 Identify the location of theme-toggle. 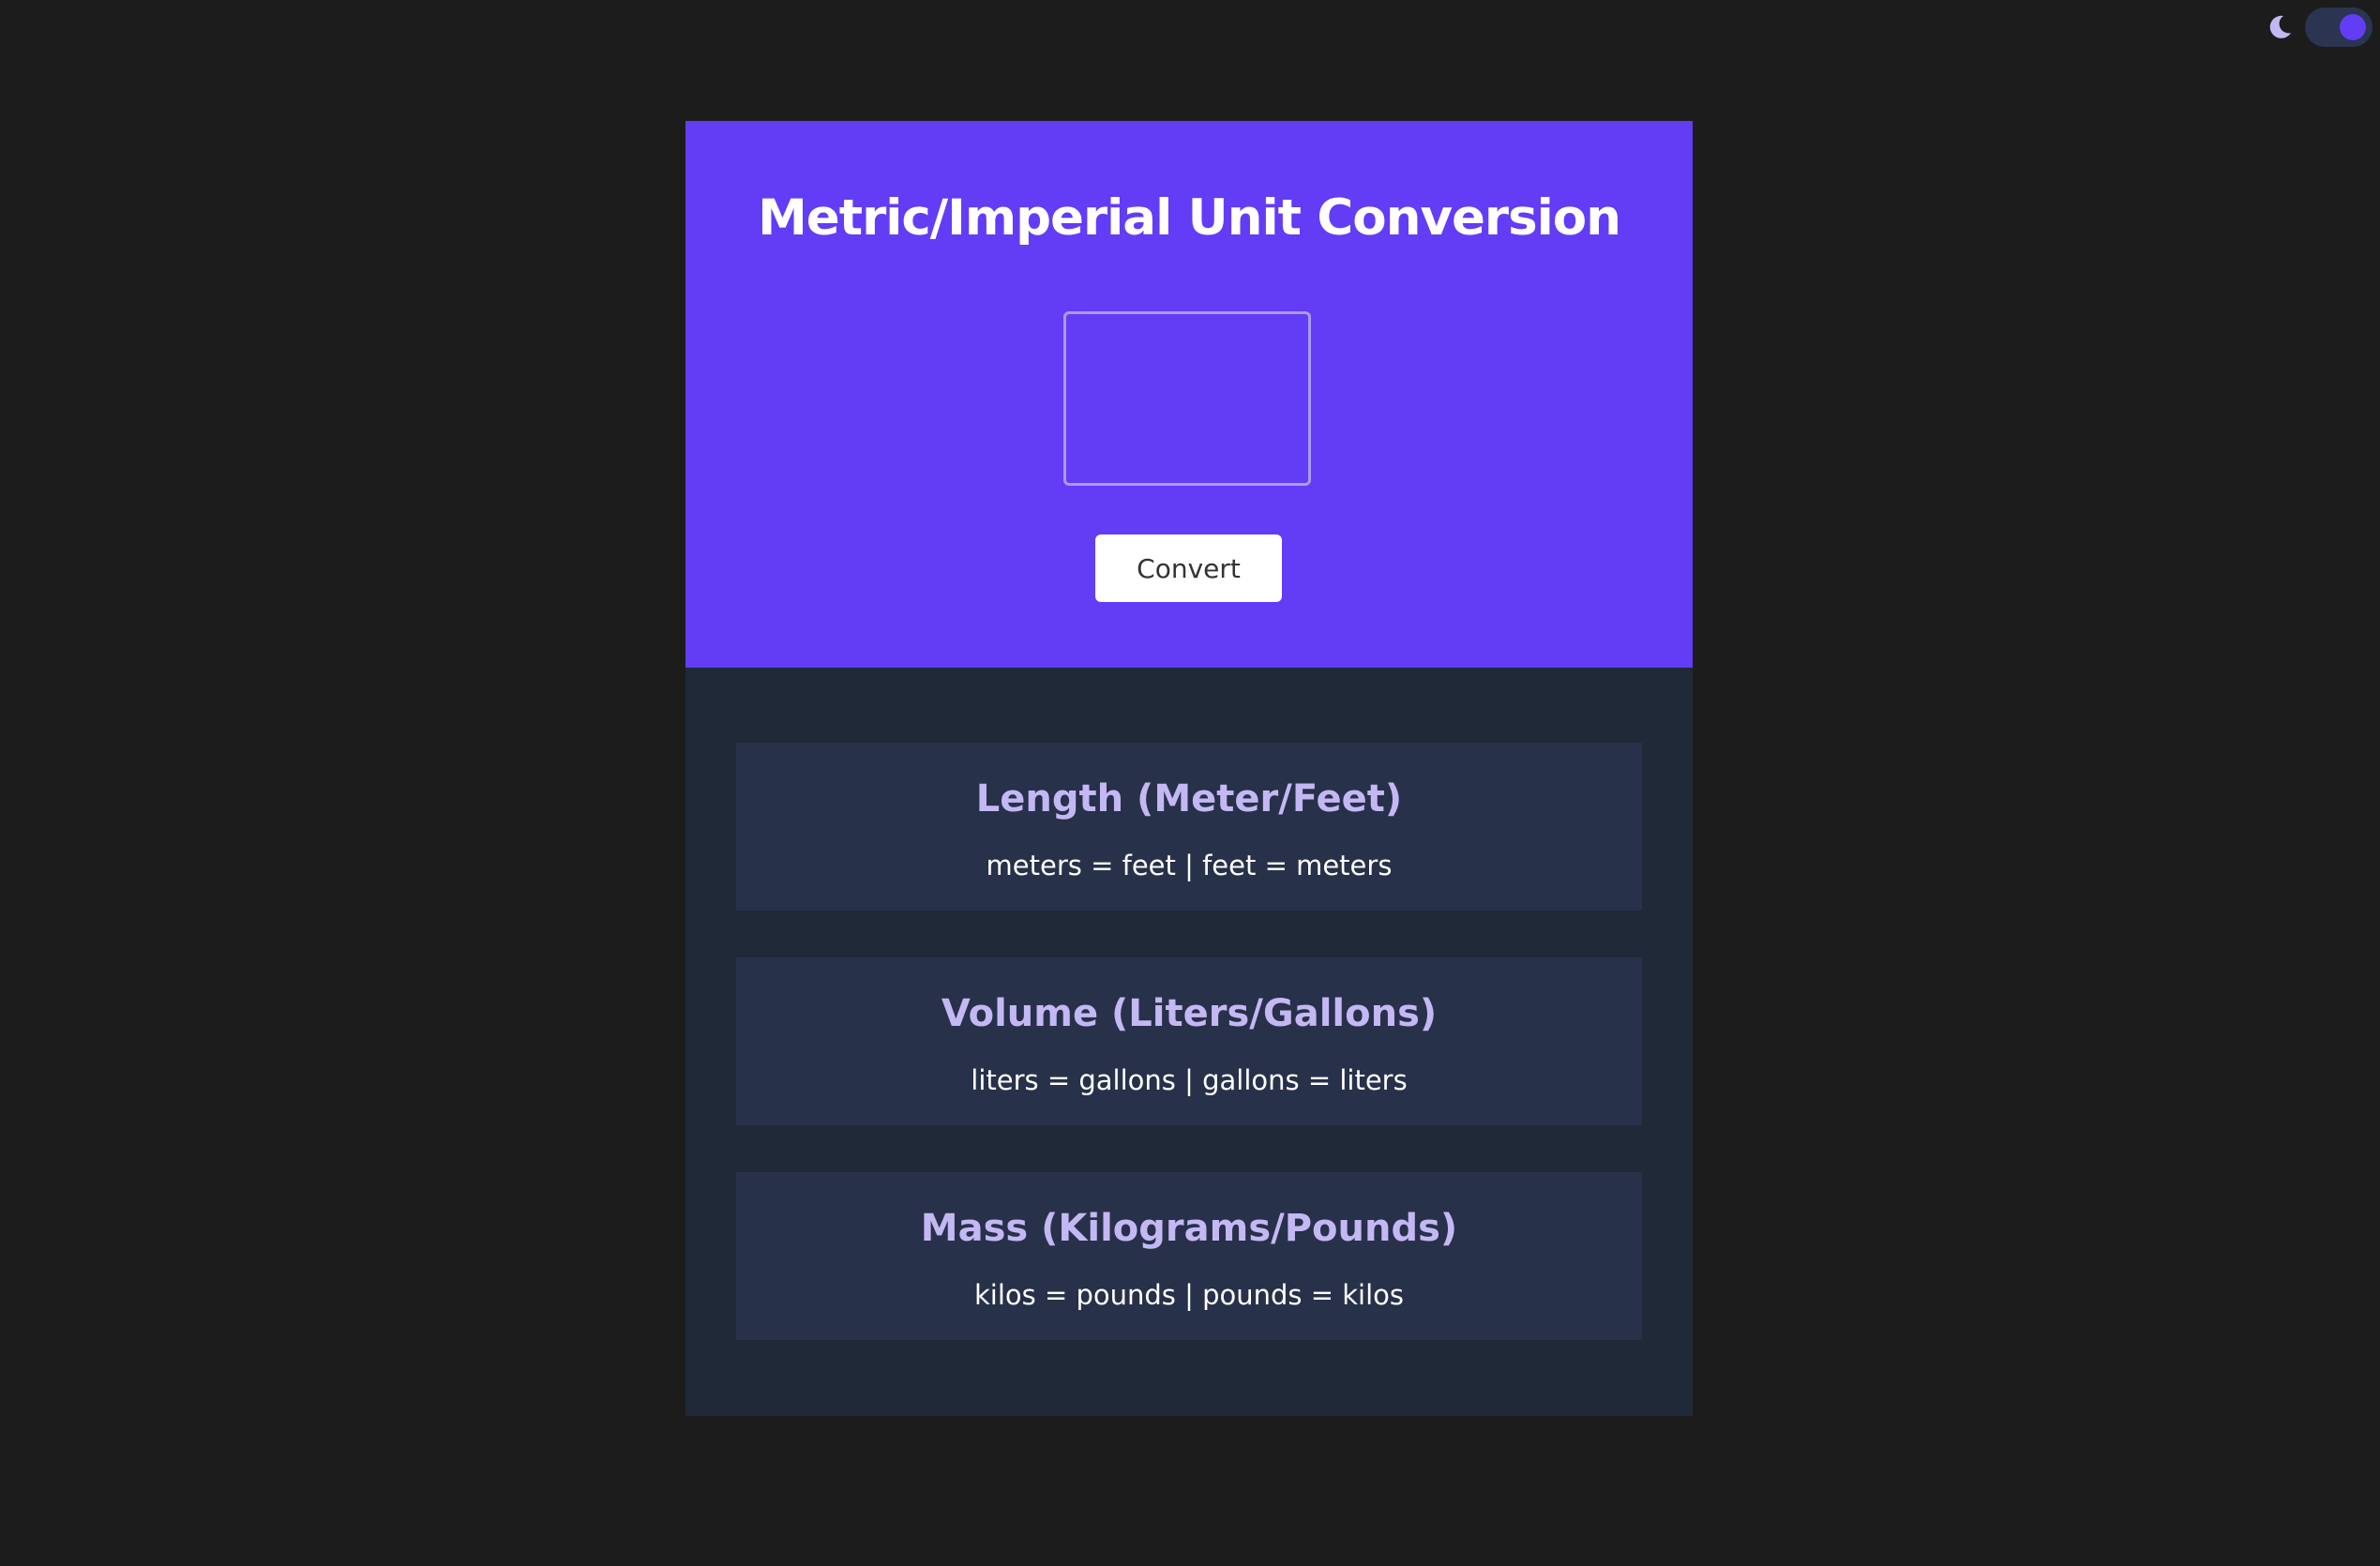
(2319, 27).